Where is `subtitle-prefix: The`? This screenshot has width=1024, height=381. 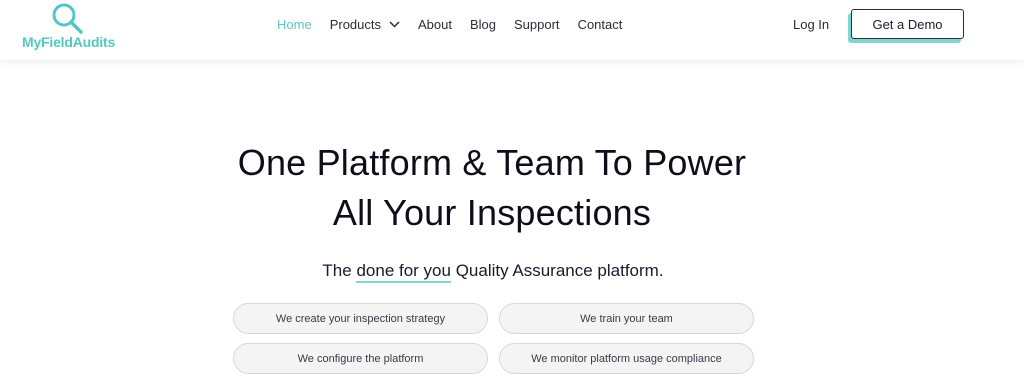 subtitle-prefix: The is located at coordinates (339, 270).